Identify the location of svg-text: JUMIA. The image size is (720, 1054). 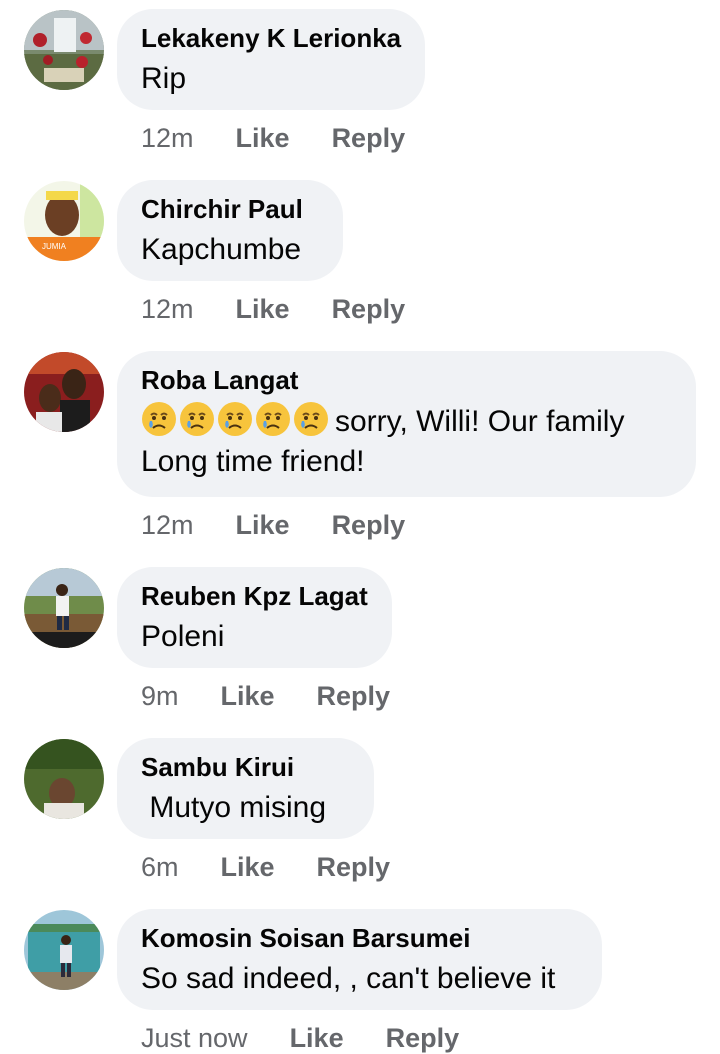
(54, 246).